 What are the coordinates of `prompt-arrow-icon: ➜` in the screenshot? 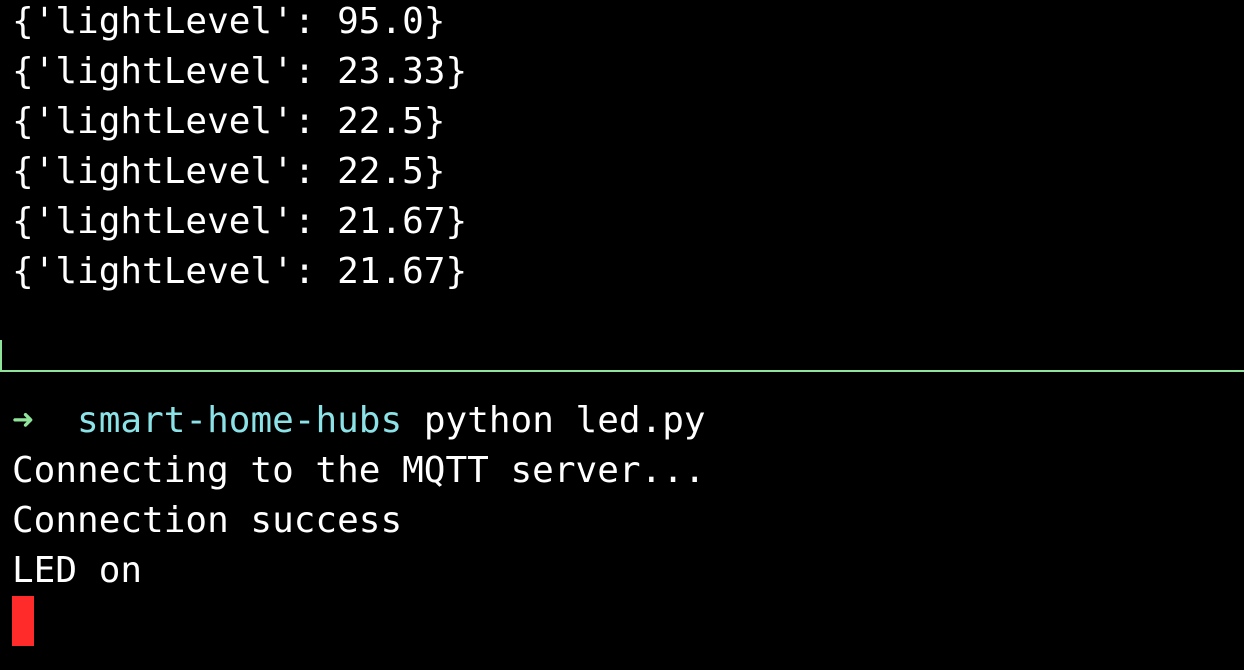 It's located at (23, 420).